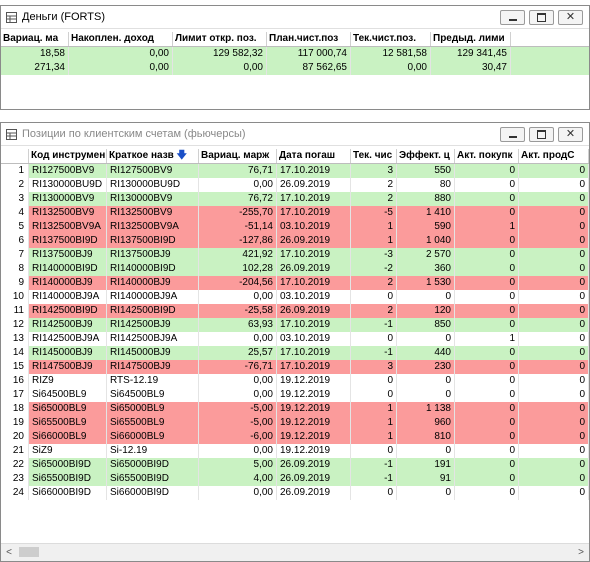  I want to click on column-header: Код инструмен, so click(68, 156).